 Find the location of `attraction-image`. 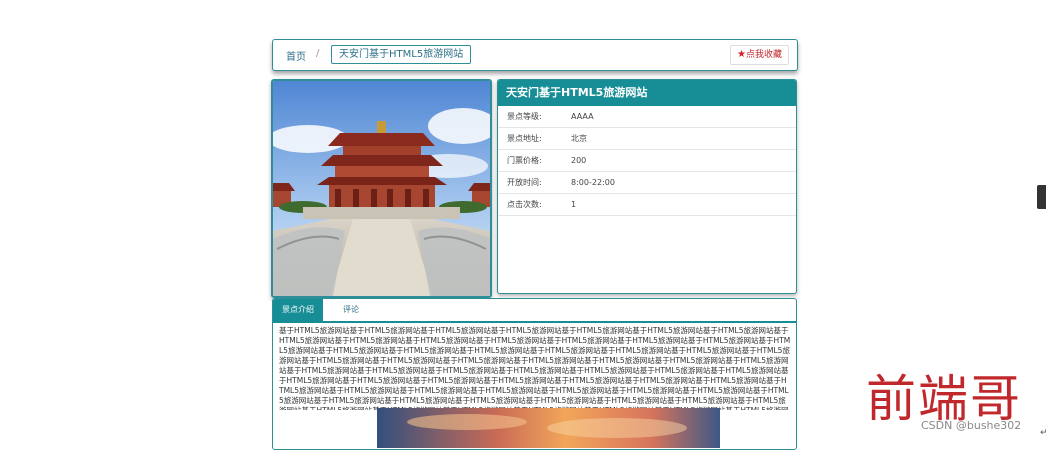

attraction-image is located at coordinates (381, 188).